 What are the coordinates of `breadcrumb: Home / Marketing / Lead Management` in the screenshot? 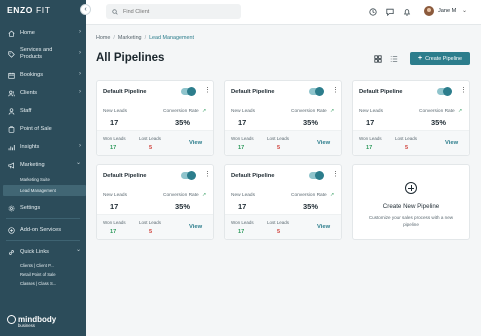 It's located at (145, 38).